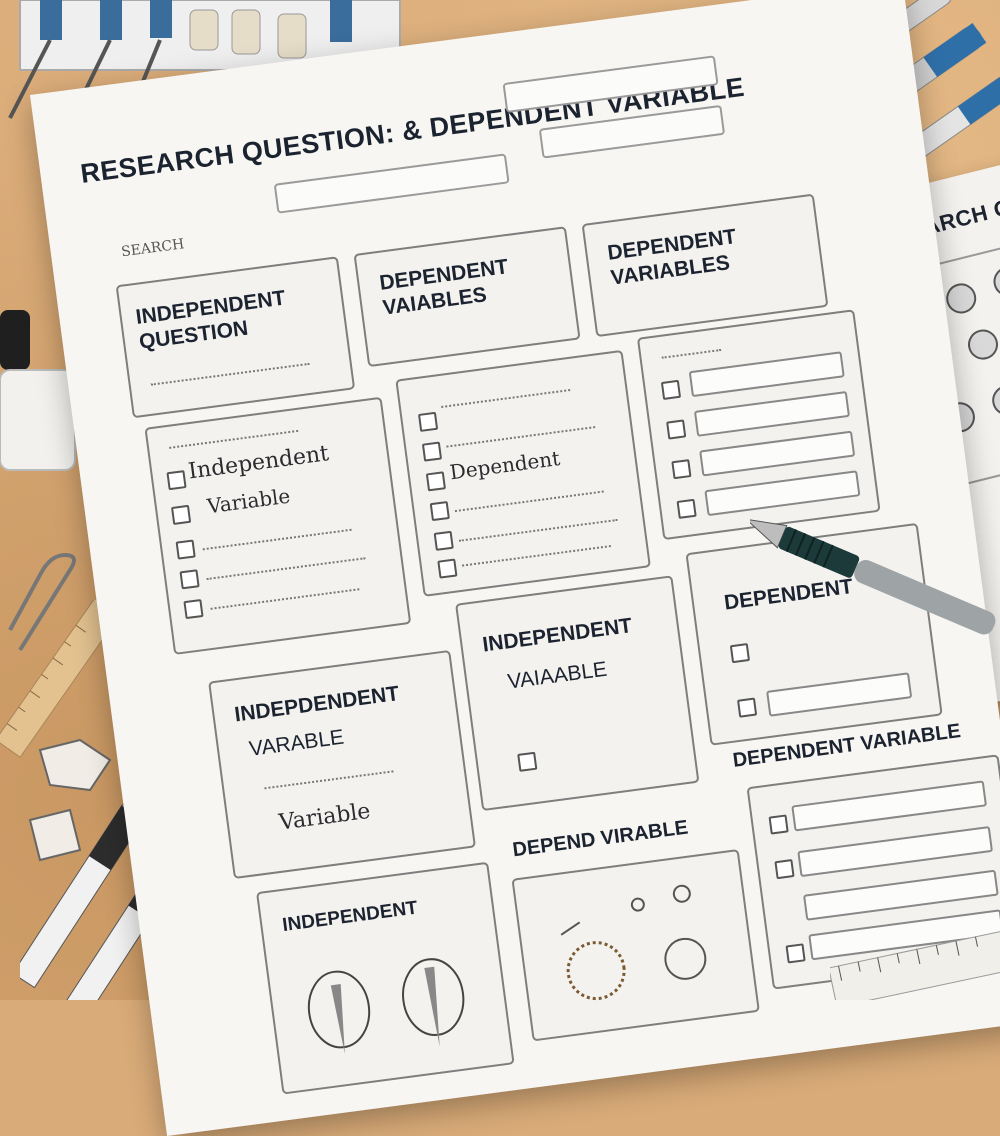  I want to click on box-independent-variable: INDEPDENDENT VARABLE Variable, so click(342, 764).